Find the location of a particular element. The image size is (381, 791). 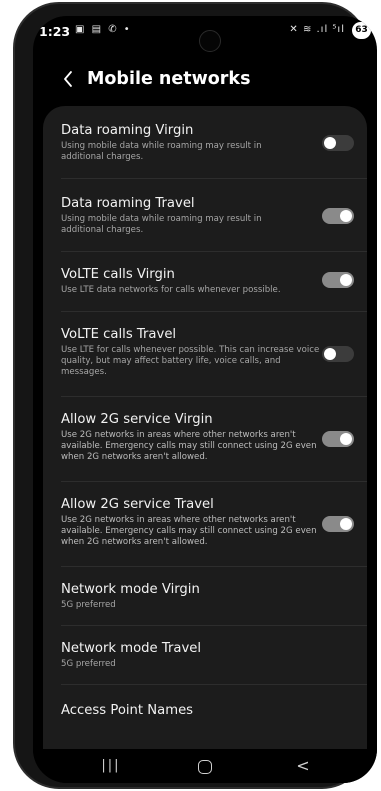

setting-title: VoLTE calls Travel is located at coordinates (119, 334).